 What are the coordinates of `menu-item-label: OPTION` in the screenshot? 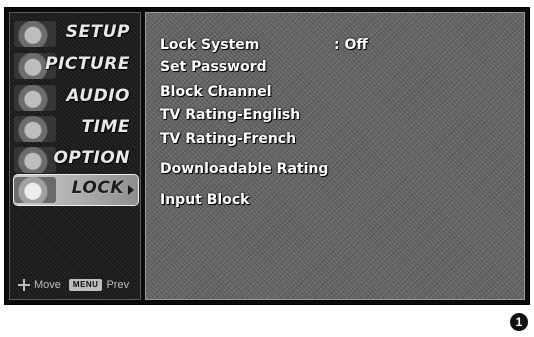 It's located at (91, 158).